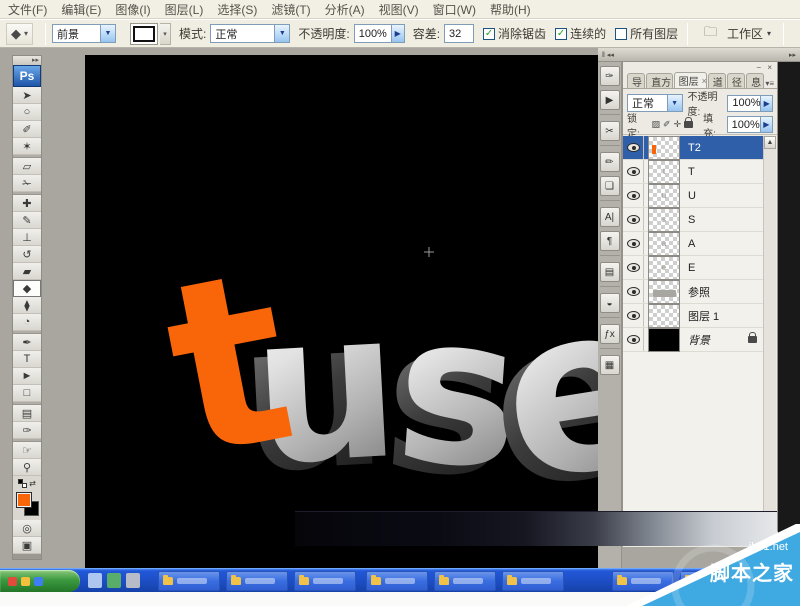 This screenshot has width=800, height=606. I want to click on swap-colors-icon: ⇄, so click(32, 483).